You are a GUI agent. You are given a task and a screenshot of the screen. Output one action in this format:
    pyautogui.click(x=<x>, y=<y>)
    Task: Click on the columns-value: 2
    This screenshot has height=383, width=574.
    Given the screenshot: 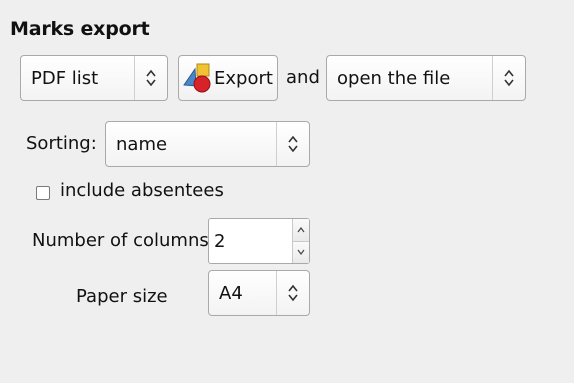 What is the action you would take?
    pyautogui.click(x=220, y=241)
    